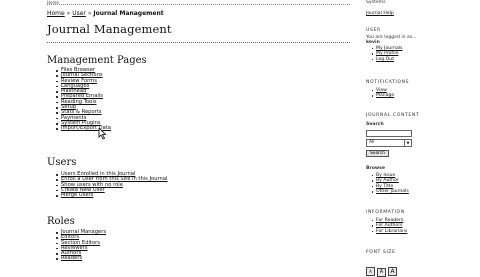 This screenshot has width=480, height=277. I want to click on for-librarians-link: For Librarians, so click(389, 231).